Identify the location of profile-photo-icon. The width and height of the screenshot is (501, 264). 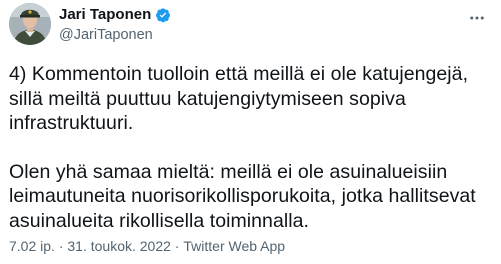
(30, 24).